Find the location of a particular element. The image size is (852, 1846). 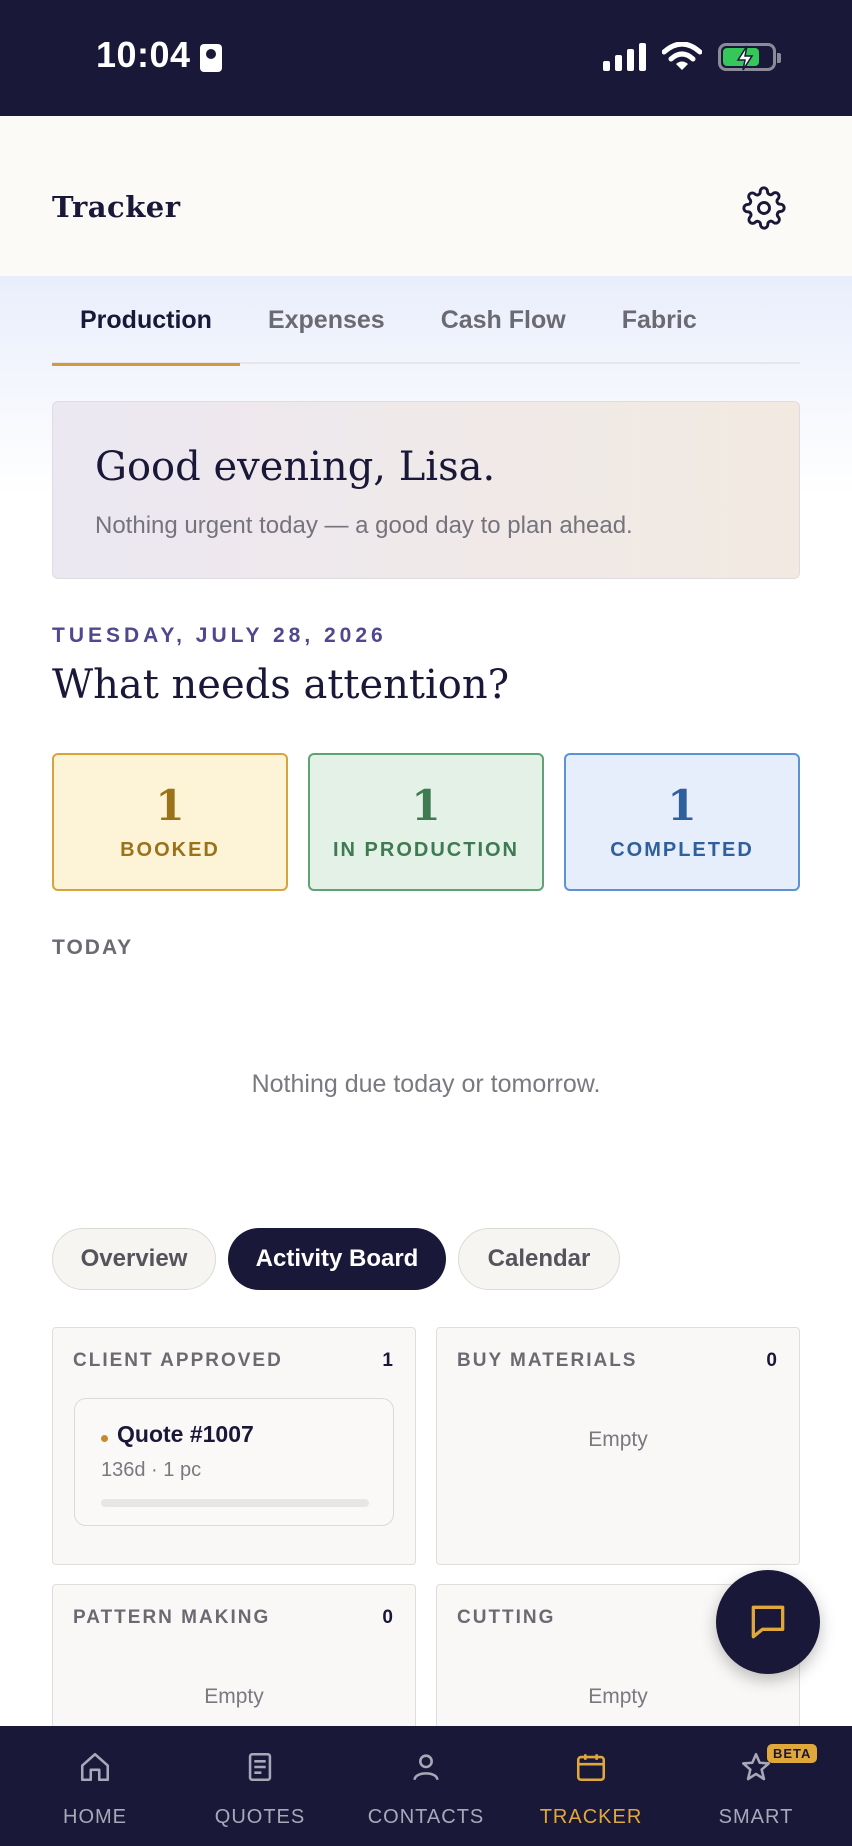

stat-in-production-label: IN PRODUCTION is located at coordinates (426, 850).